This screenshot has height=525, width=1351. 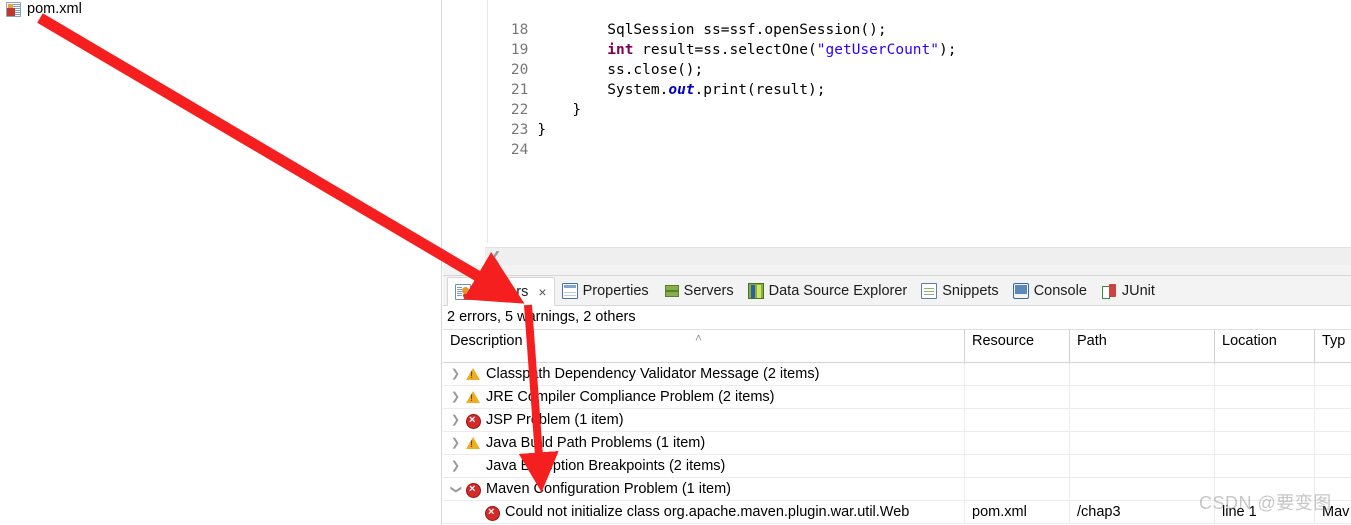 I want to click on tab-label: Markers, so click(x=502, y=291).